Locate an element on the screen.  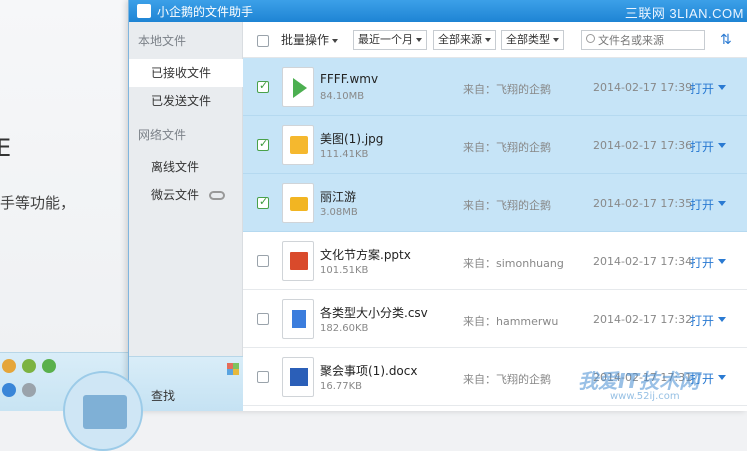
window-title: 小企鹅的文件助手 is located at coordinates (205, 12).